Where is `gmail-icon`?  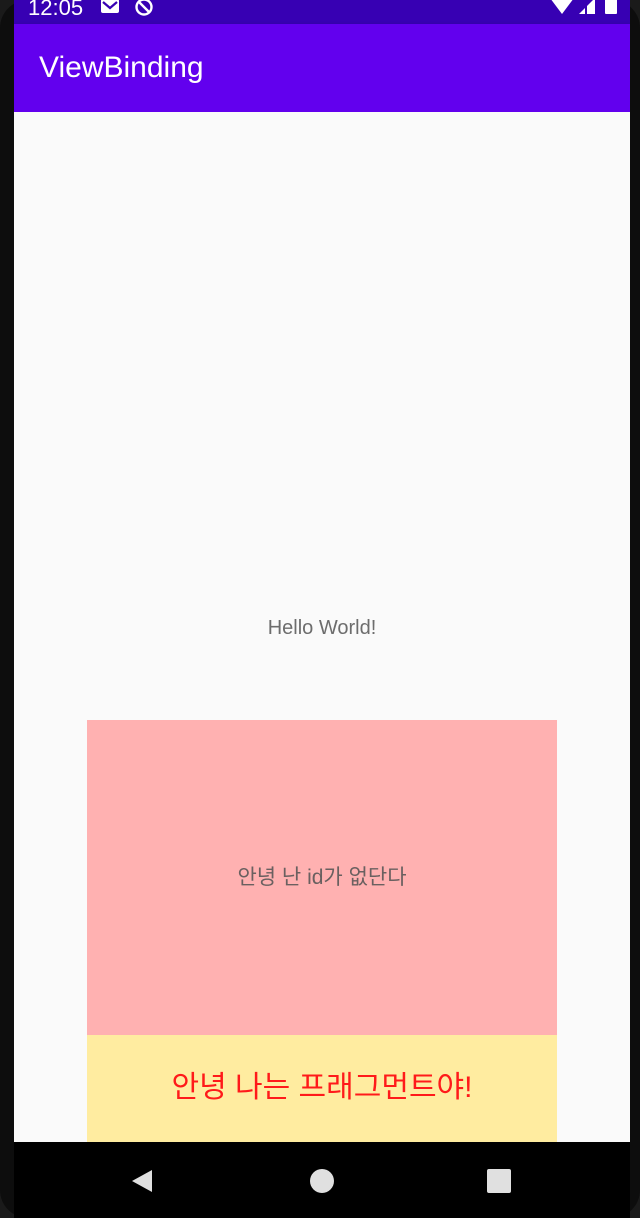 gmail-icon is located at coordinates (110, 6).